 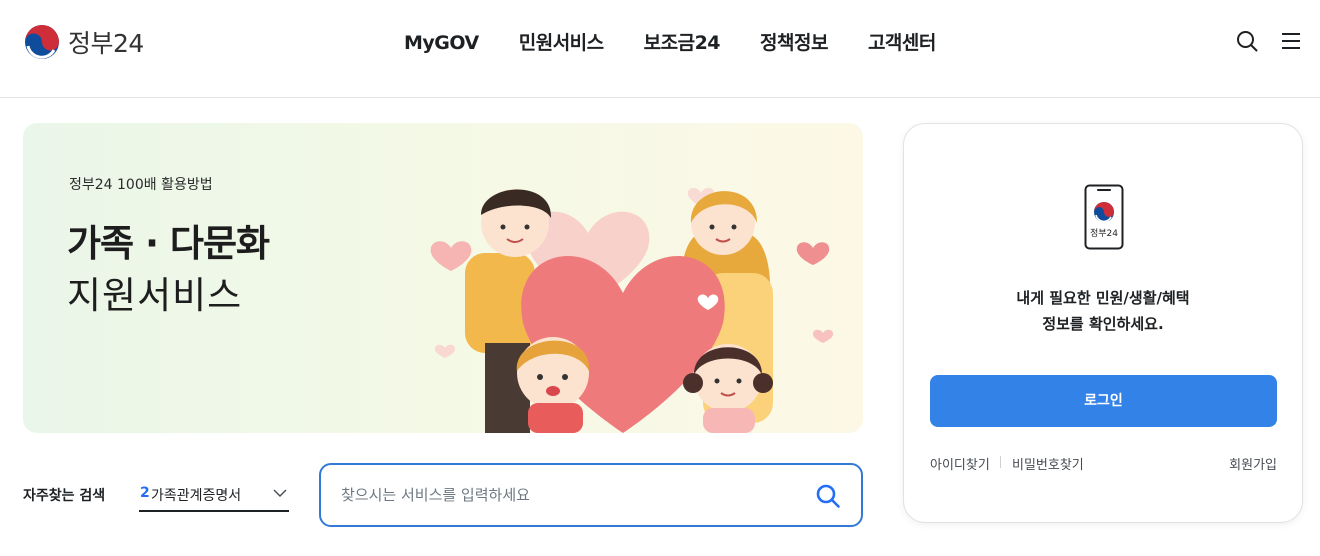 What do you see at coordinates (828, 496) in the screenshot?
I see `search-submit-icon` at bounding box center [828, 496].